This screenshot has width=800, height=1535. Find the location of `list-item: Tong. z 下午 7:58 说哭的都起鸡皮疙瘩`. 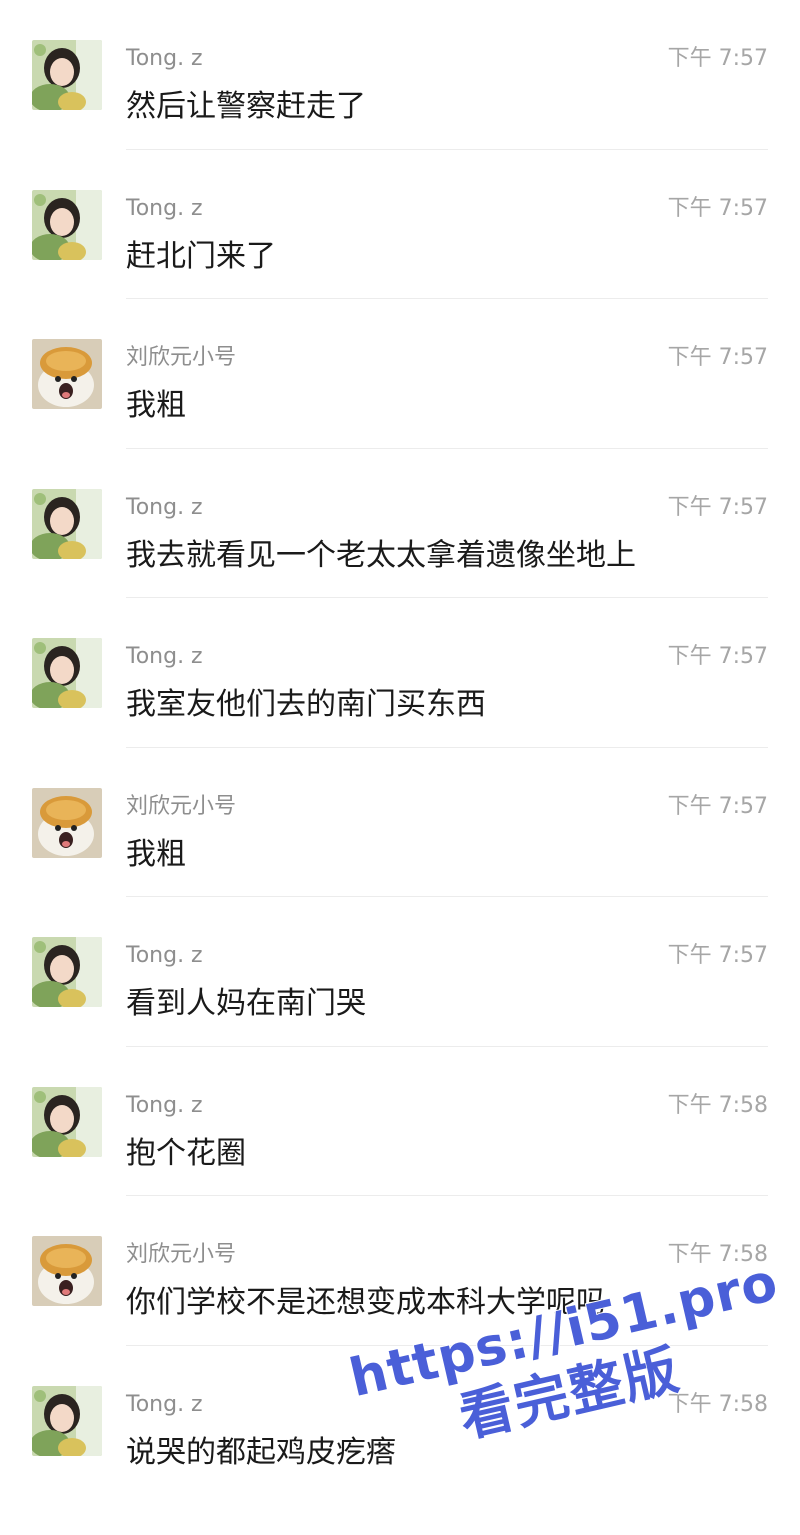

list-item: Tong. z 下午 7:58 说哭的都起鸡皮疙瘩 is located at coordinates (400, 1421).